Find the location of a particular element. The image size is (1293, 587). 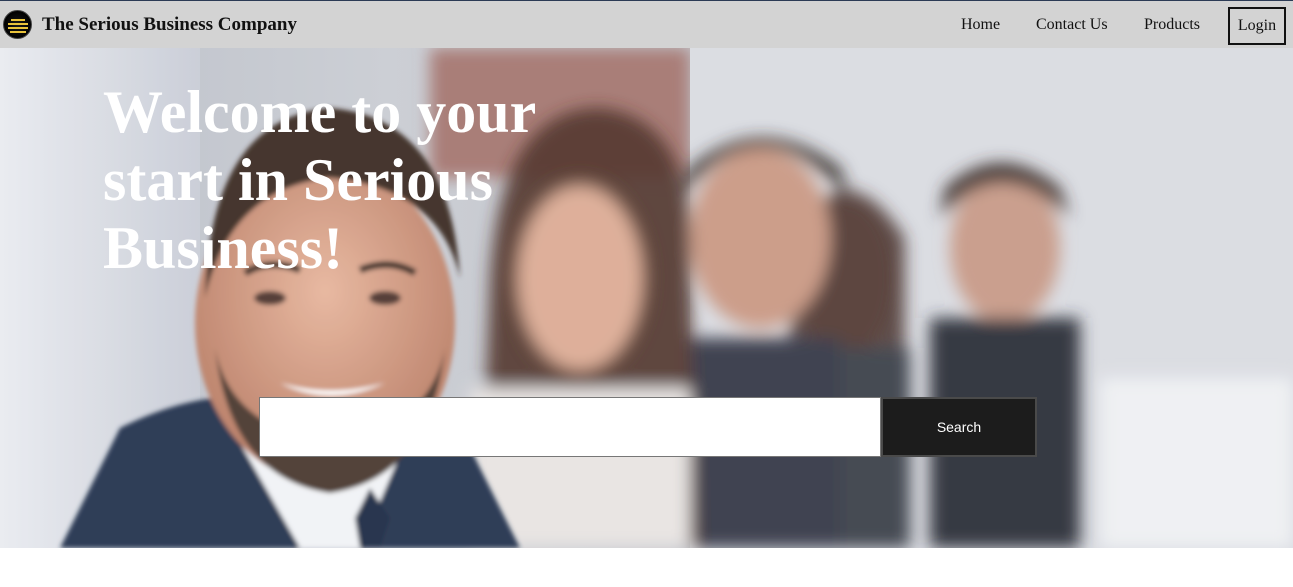

search-input is located at coordinates (570, 427).